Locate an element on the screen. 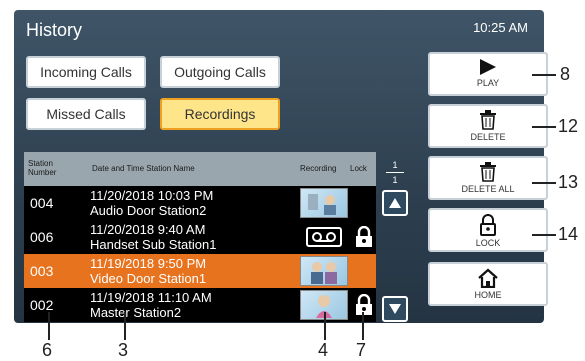  row-details: 11/19/2018 9:50 PM Video Door Station1 is located at coordinates (148, 271).